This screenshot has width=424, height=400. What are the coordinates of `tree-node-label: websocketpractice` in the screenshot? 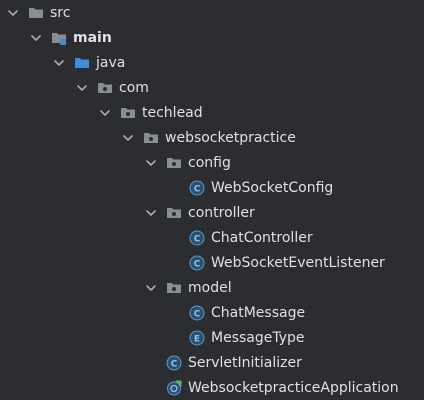 It's located at (230, 137).